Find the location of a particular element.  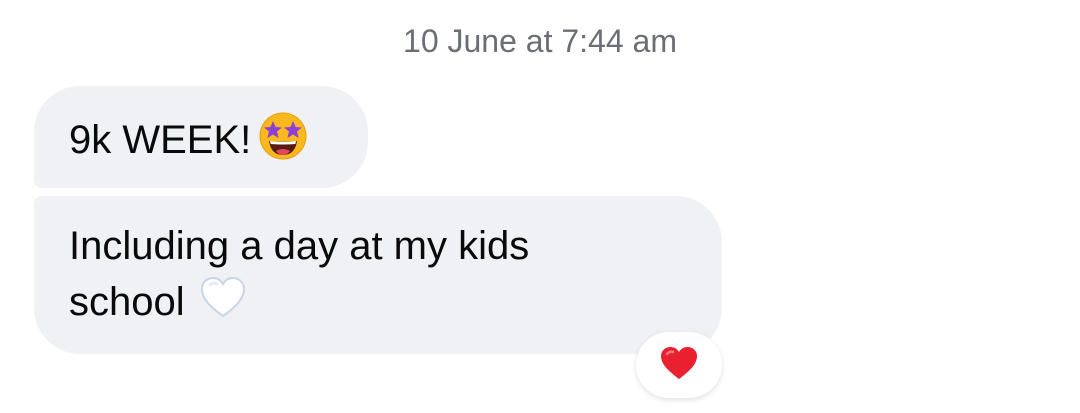

message-bubble: 9k WEEK! is located at coordinates (201, 137).